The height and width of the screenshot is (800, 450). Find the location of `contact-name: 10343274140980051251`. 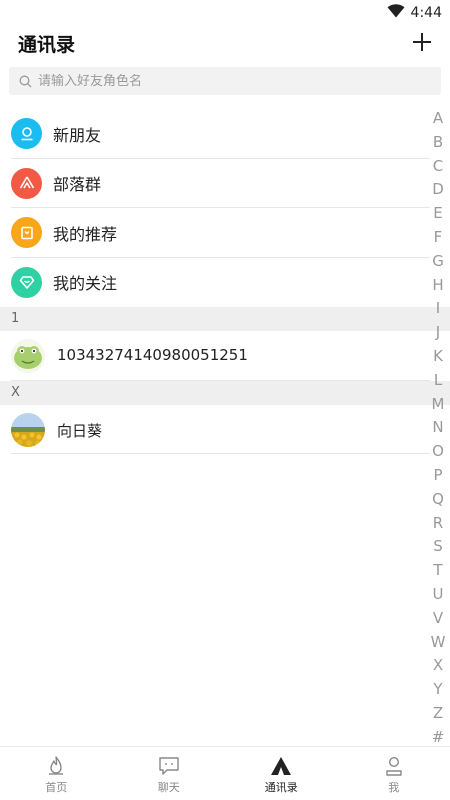

contact-name: 10343274140980051251 is located at coordinates (152, 355).